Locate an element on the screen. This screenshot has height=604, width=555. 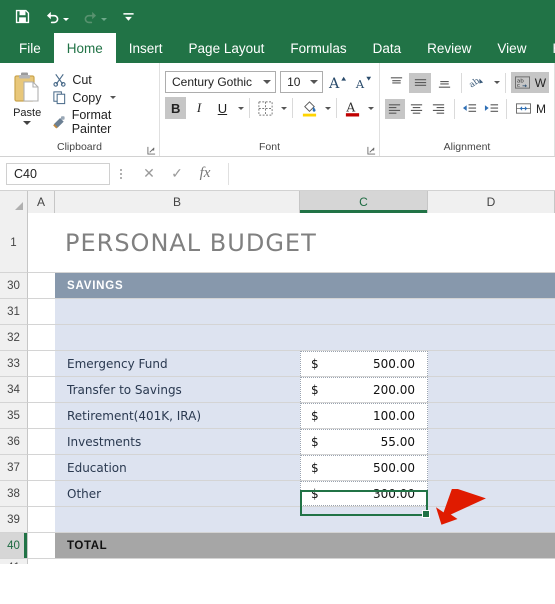
cell-c39 is located at coordinates (364, 519).